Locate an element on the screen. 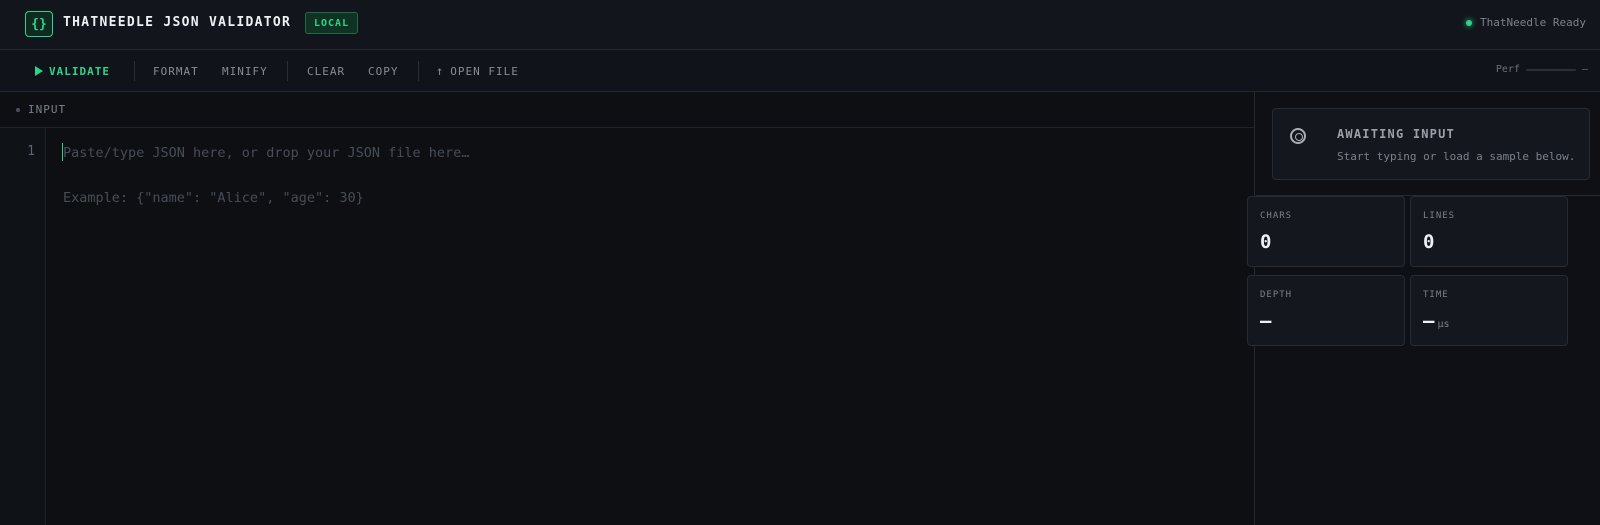 This screenshot has height=525, width=1600. status-dot-icon is located at coordinates (1469, 22).